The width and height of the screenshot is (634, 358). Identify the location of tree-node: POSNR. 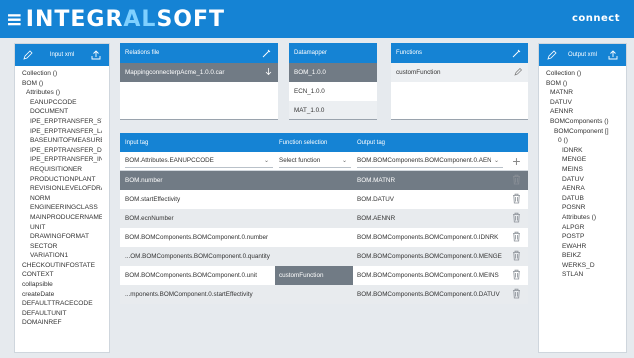
(582, 208).